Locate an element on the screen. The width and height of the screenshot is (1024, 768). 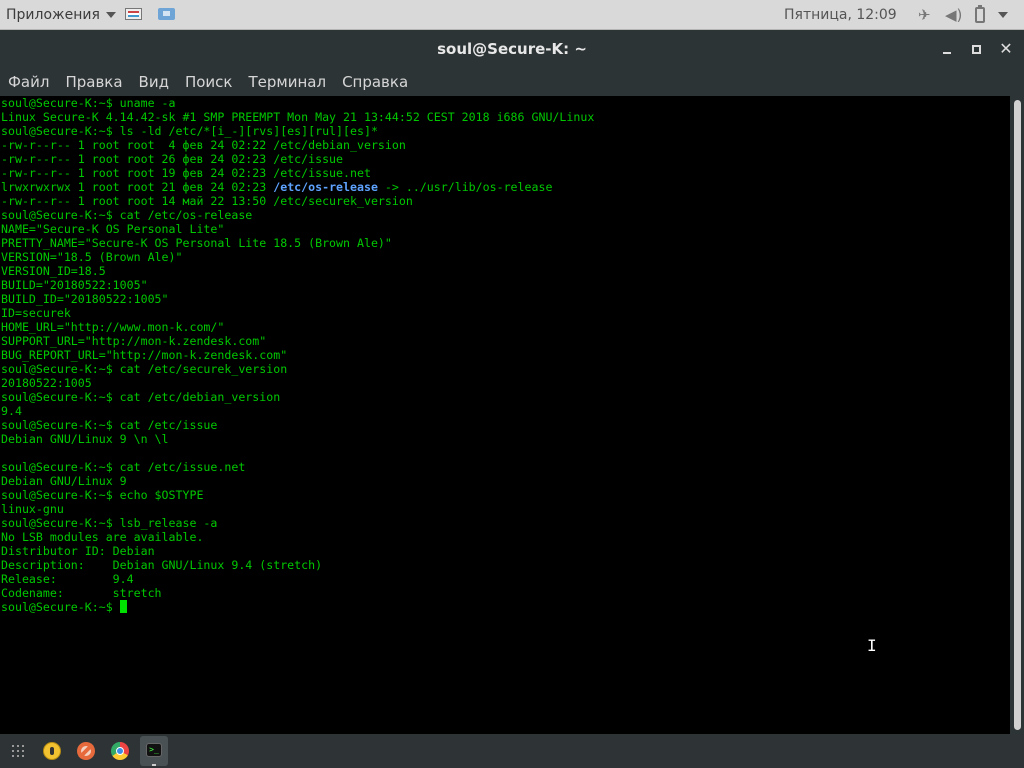
terminal-cursor is located at coordinates (123, 606).